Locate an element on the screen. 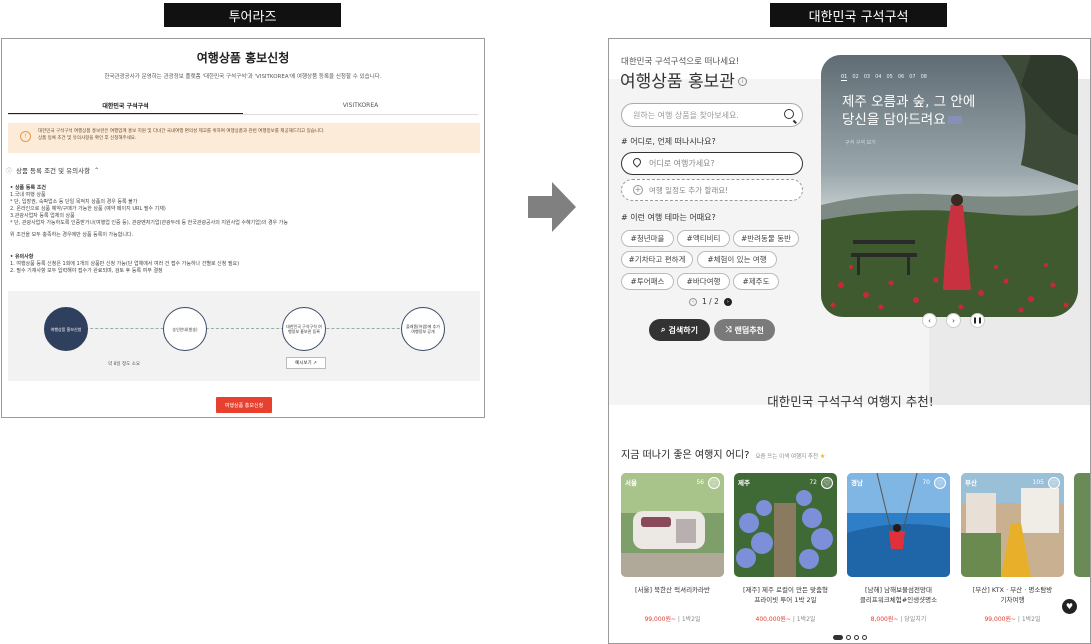  card-title: [부산] KTX · 부산 · 명소탐방 기차여행 is located at coordinates (1012, 595).